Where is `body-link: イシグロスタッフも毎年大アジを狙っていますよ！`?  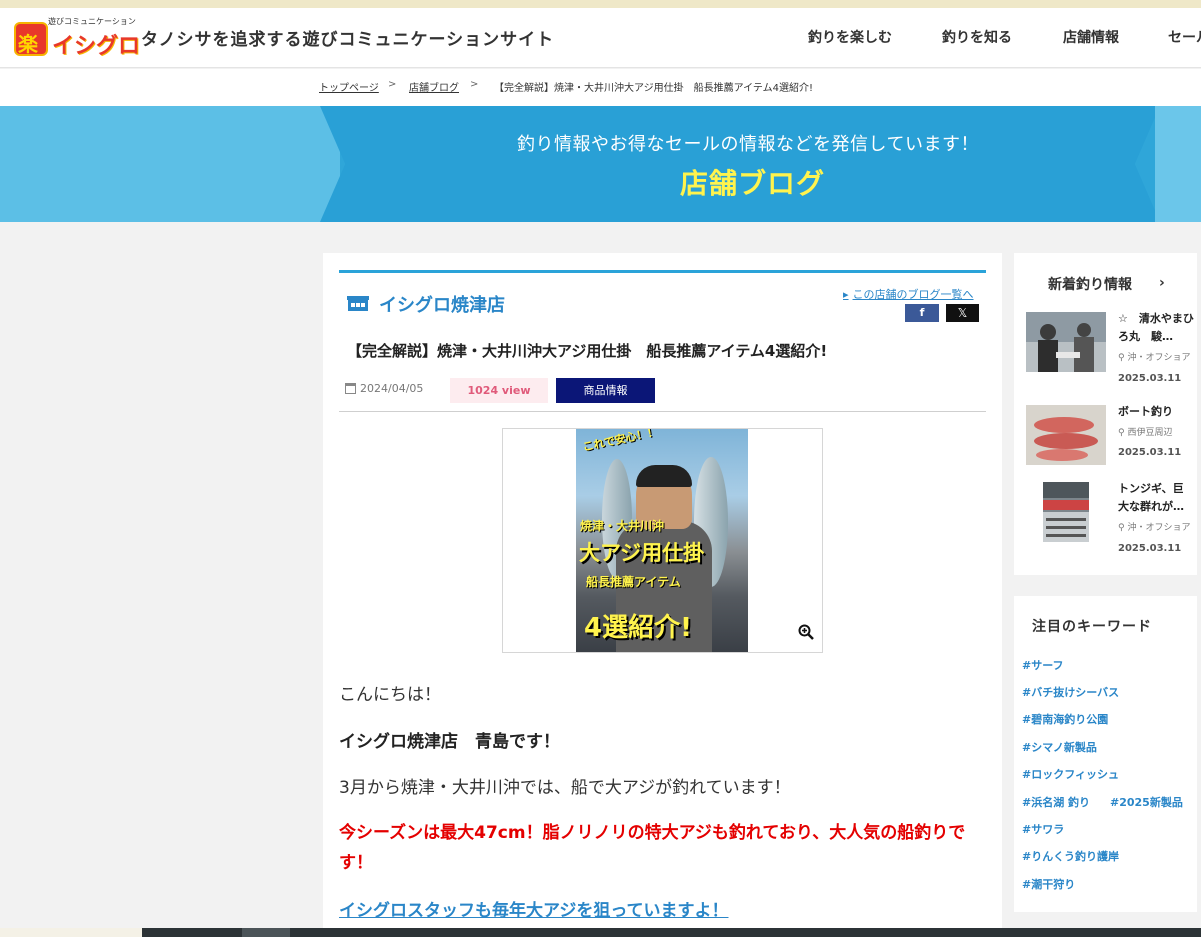 body-link: イシグロスタッフも毎年大アジを狙っていますよ！ is located at coordinates (533, 908).